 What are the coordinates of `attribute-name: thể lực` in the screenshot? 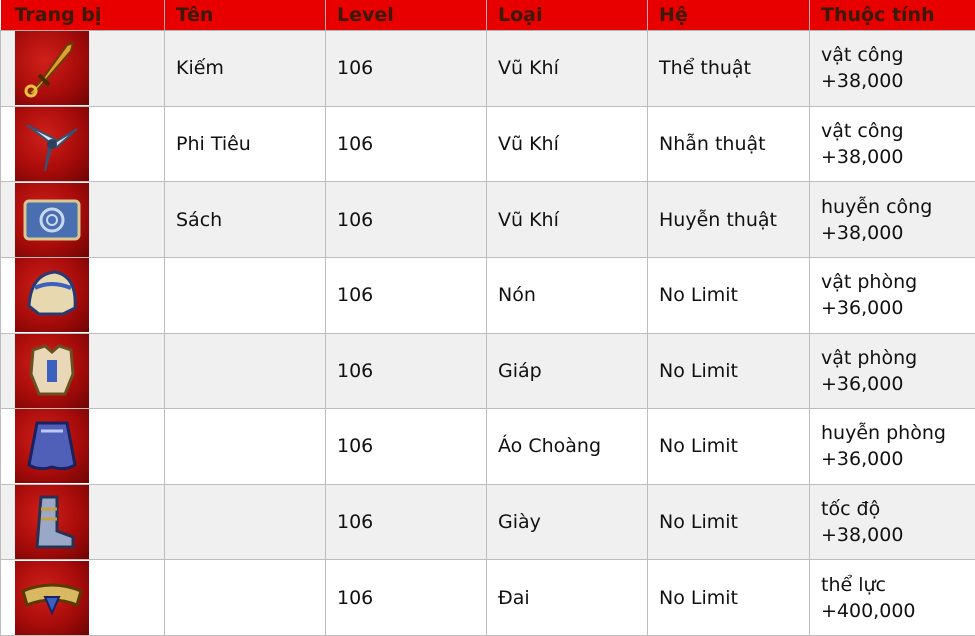 It's located at (853, 584).